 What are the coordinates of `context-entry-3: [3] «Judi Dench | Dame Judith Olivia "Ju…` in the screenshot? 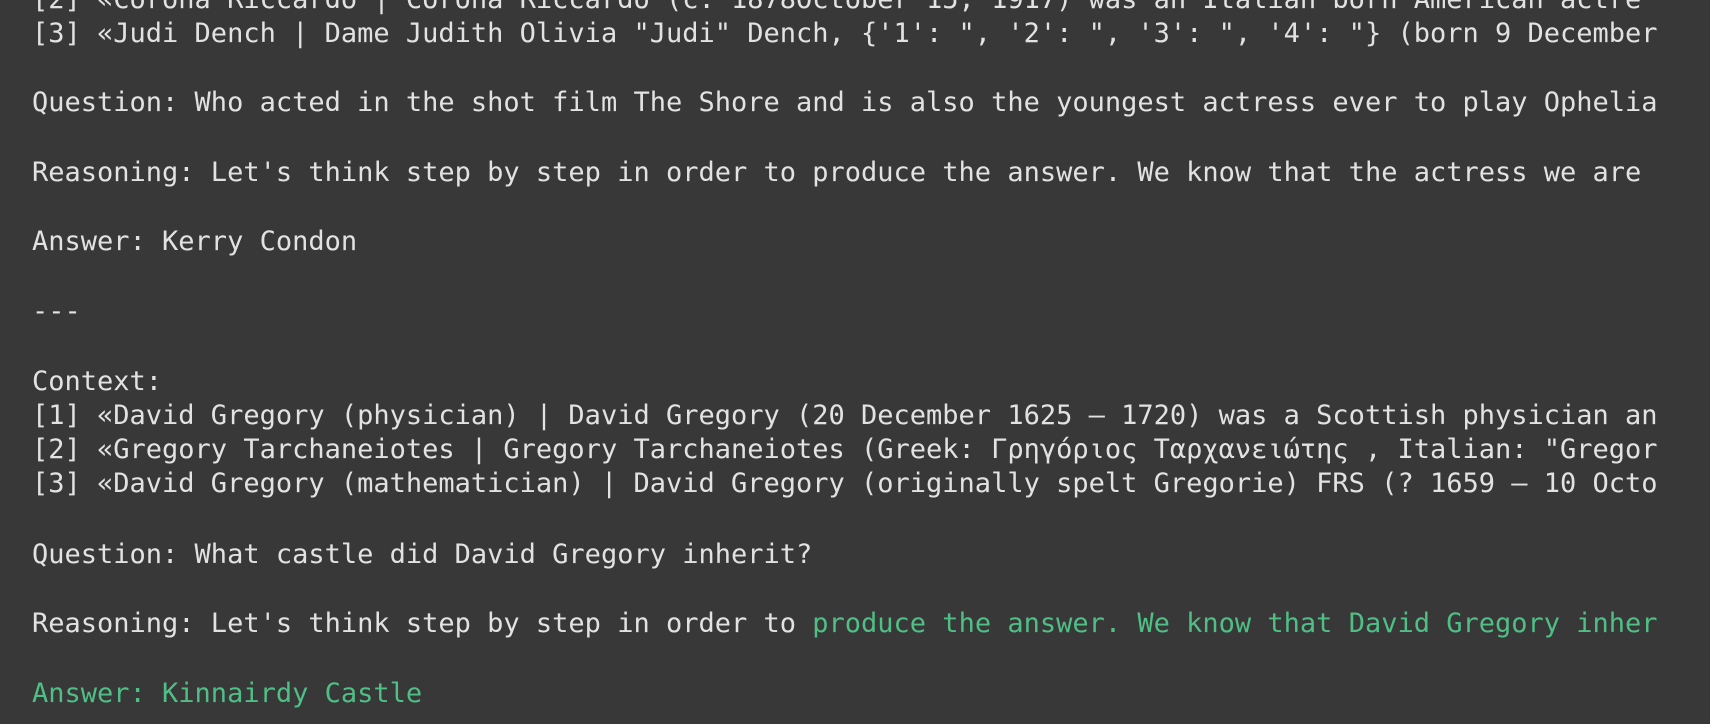 It's located at (845, 33).